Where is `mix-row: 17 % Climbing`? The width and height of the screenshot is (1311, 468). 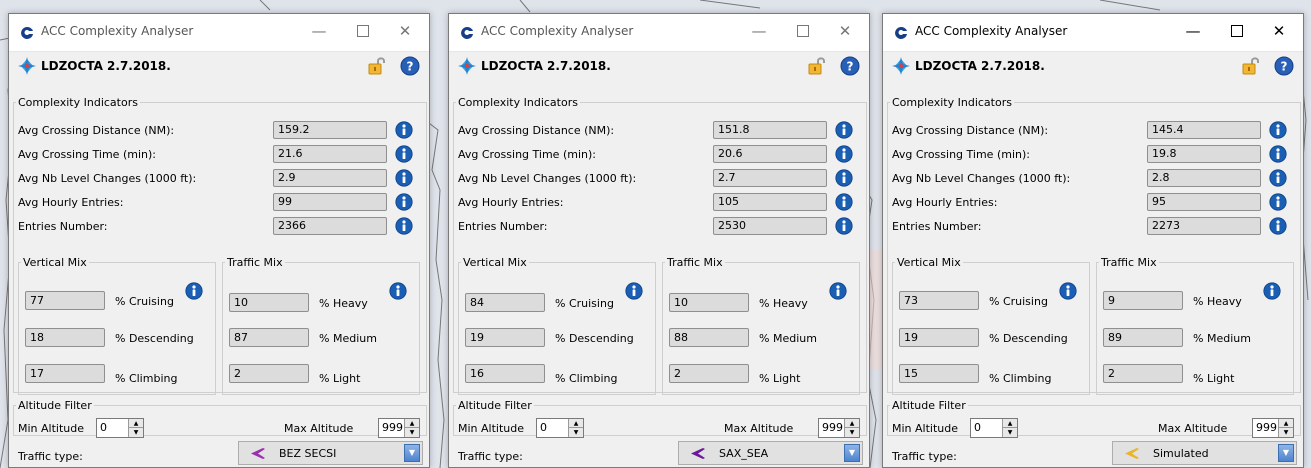 mix-row: 17 % Climbing is located at coordinates (120, 375).